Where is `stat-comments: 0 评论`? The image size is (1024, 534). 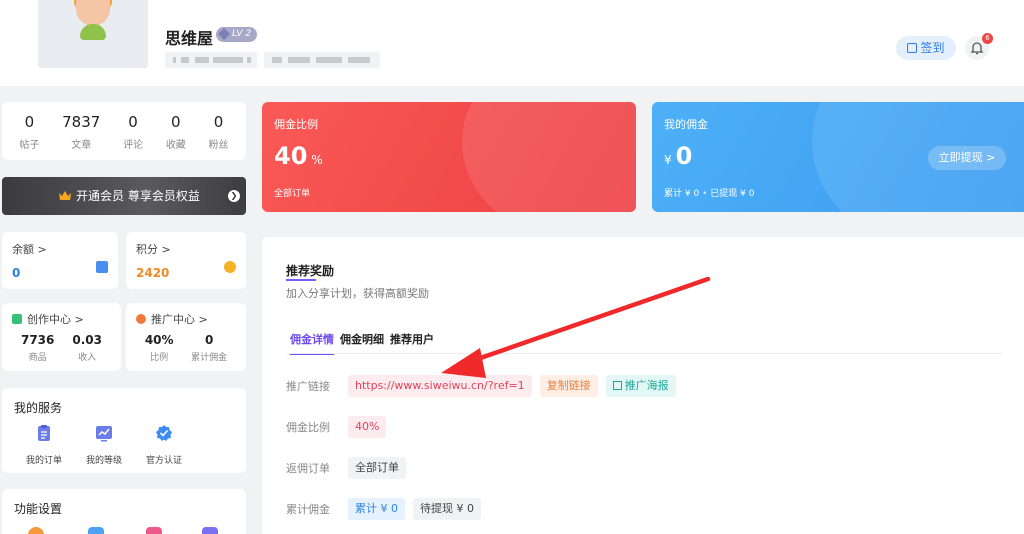
stat-comments: 0 评论 is located at coordinates (133, 131).